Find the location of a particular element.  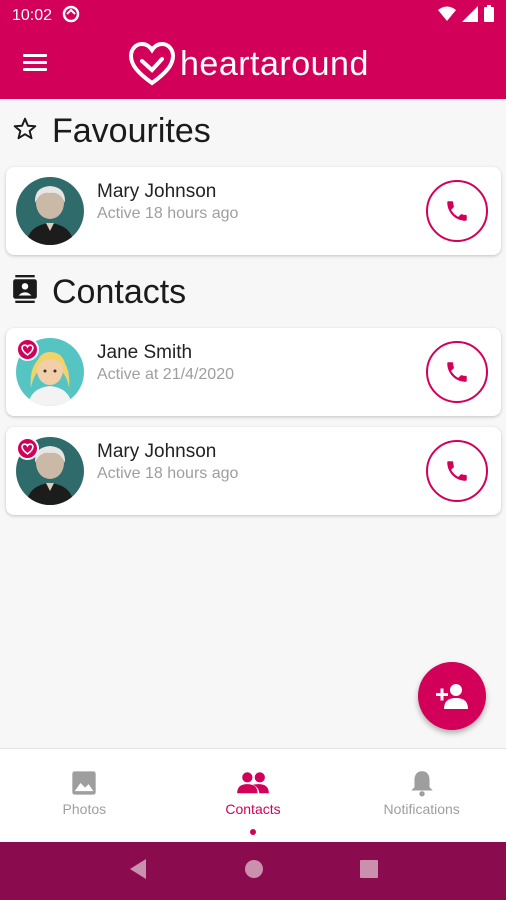

contact-name: Jane Smith is located at coordinates (145, 352).